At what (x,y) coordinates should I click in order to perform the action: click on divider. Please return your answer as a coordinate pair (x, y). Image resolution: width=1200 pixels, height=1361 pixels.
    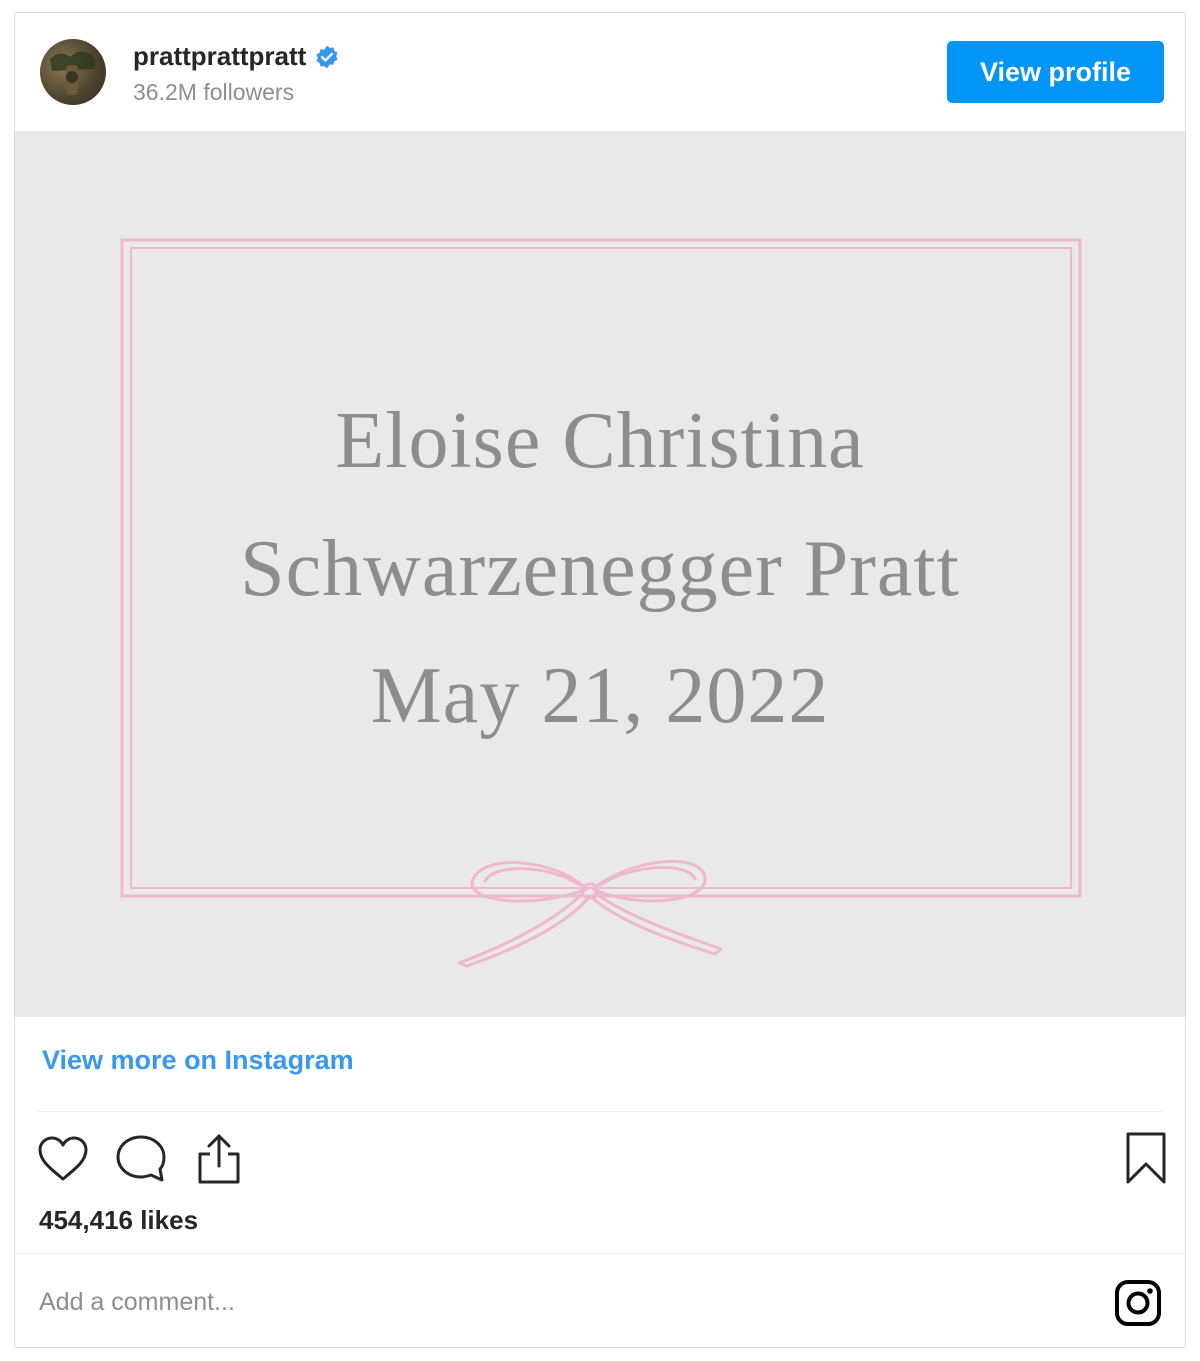
    Looking at the image, I should click on (600, 1111).